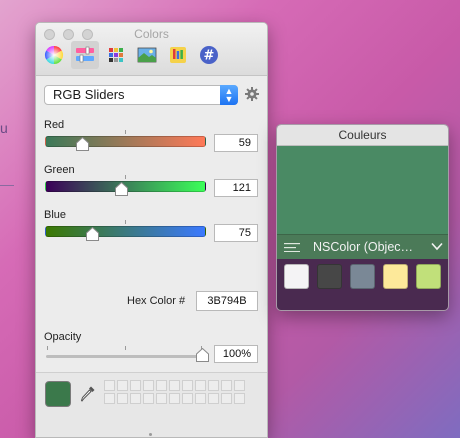 This screenshot has height=438, width=460. I want to click on color-well-bar, so click(151, 404).